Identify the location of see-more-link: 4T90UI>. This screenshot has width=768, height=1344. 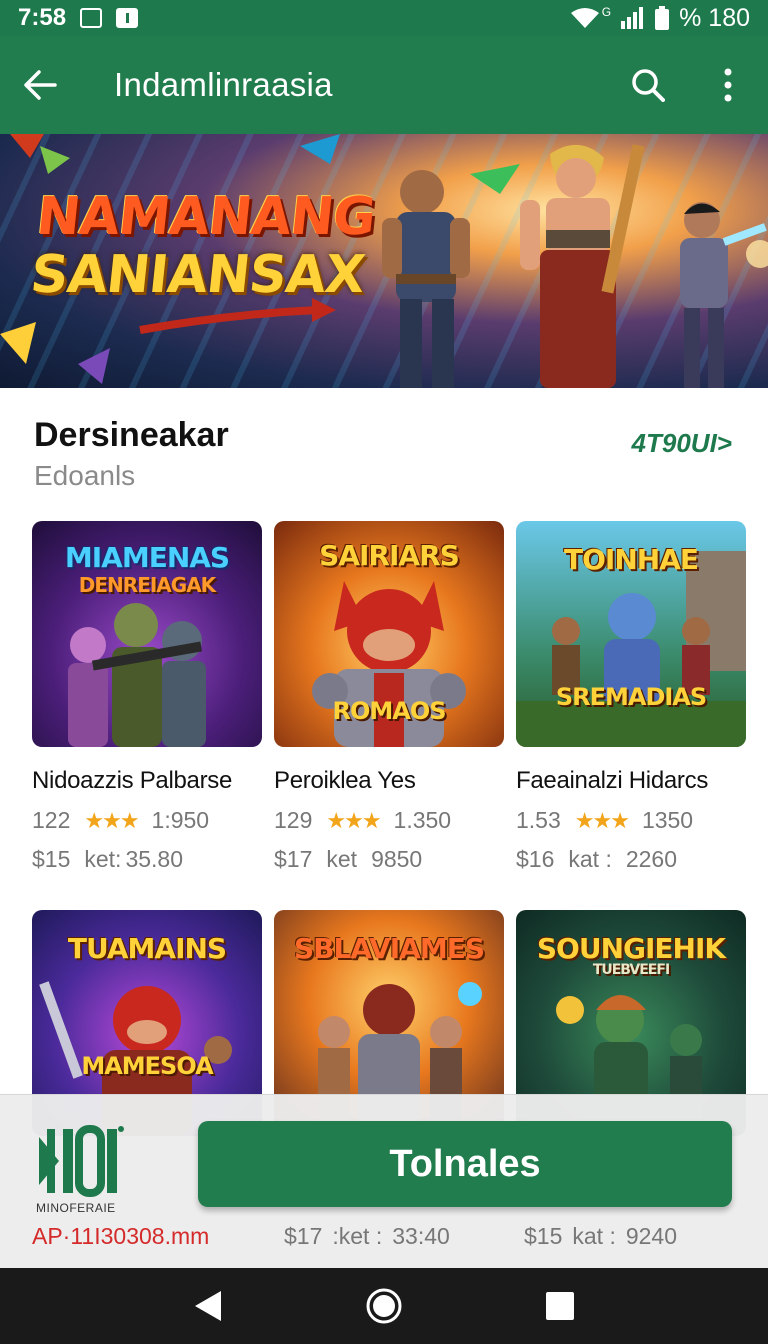
(682, 443).